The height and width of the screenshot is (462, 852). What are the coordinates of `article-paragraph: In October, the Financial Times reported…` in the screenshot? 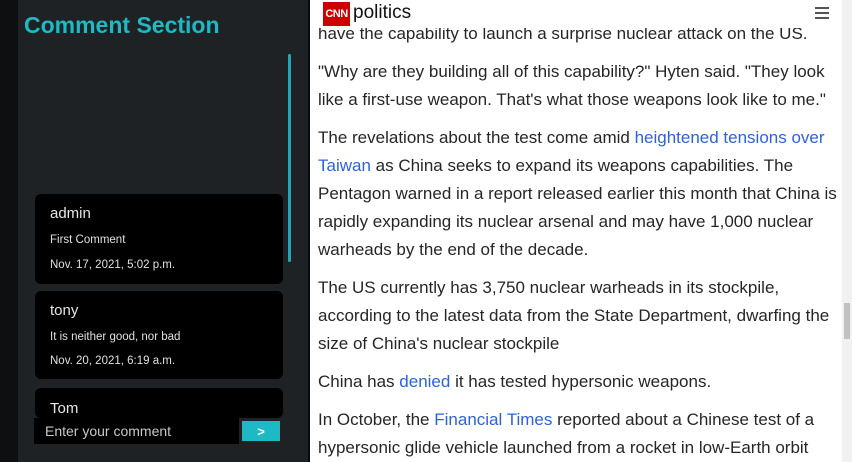 It's located at (578, 434).